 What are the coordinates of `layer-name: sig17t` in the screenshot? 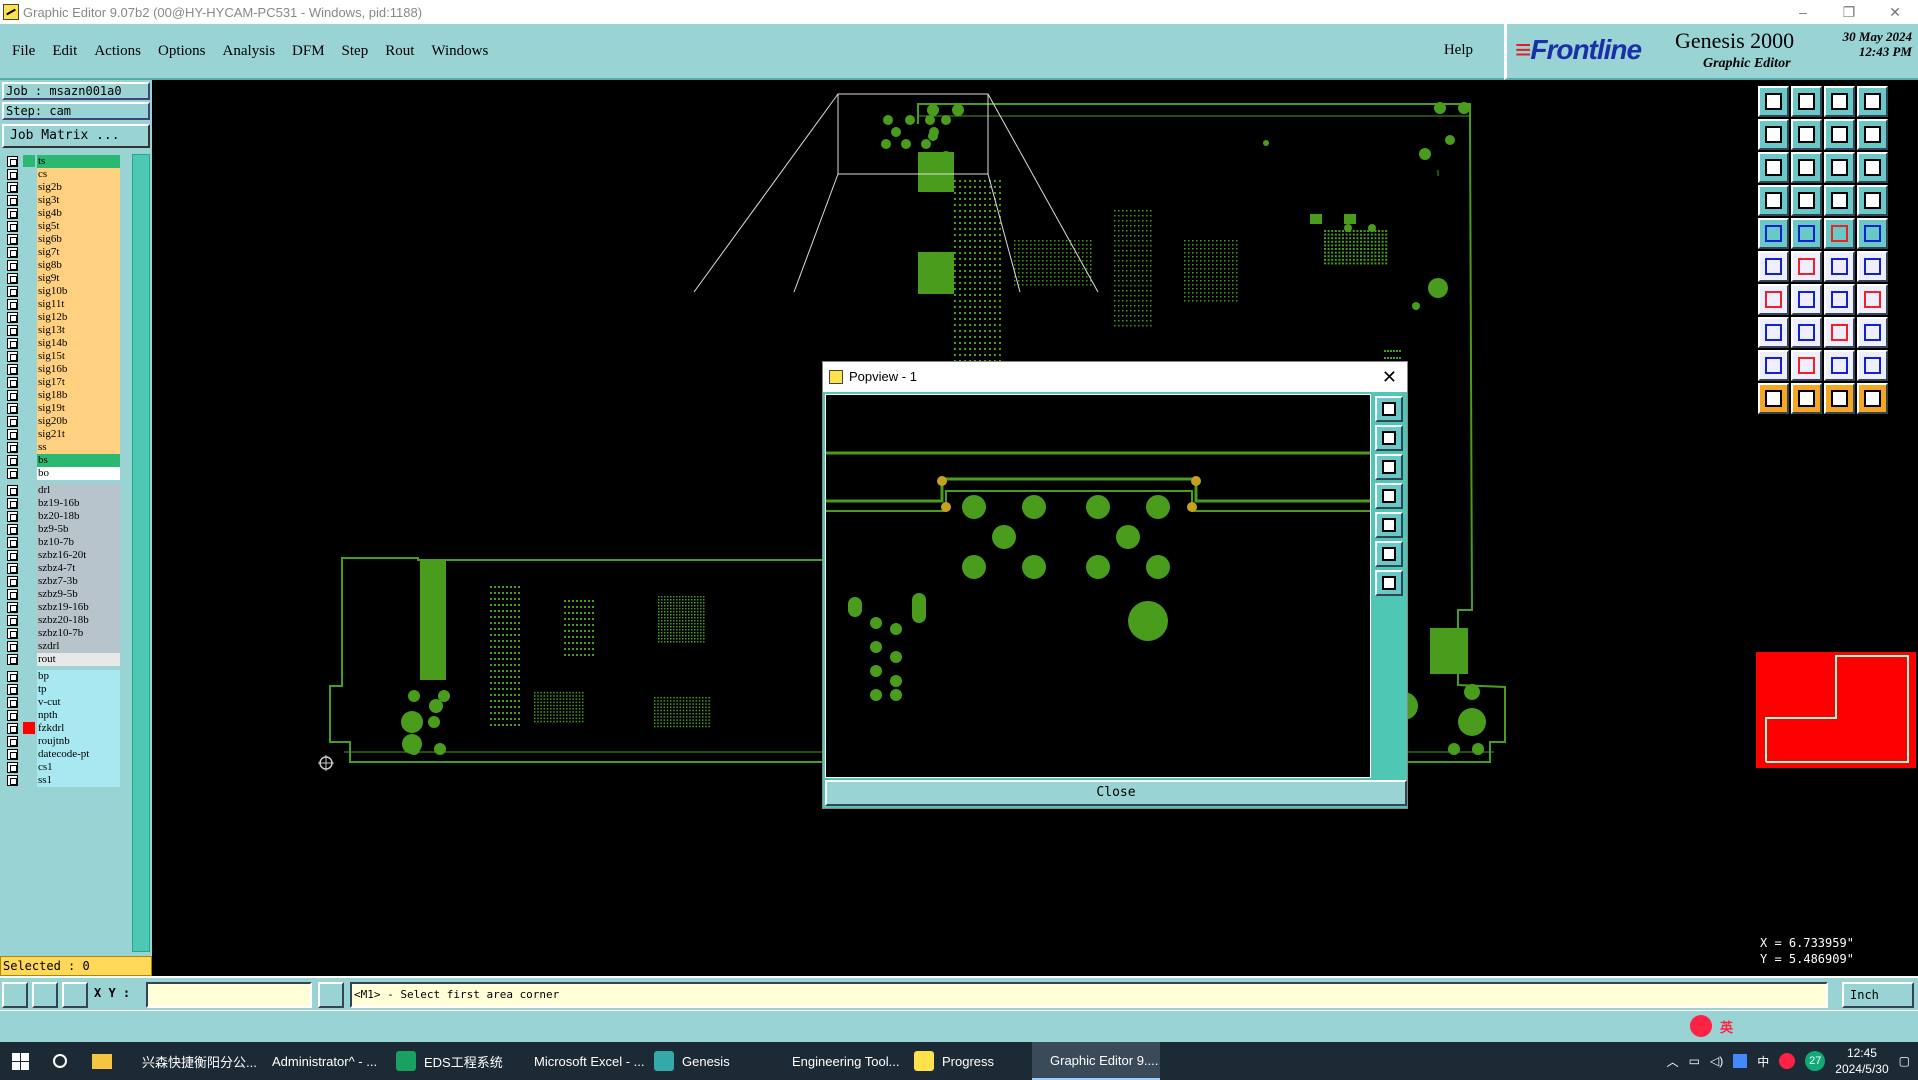 It's located at (78, 382).